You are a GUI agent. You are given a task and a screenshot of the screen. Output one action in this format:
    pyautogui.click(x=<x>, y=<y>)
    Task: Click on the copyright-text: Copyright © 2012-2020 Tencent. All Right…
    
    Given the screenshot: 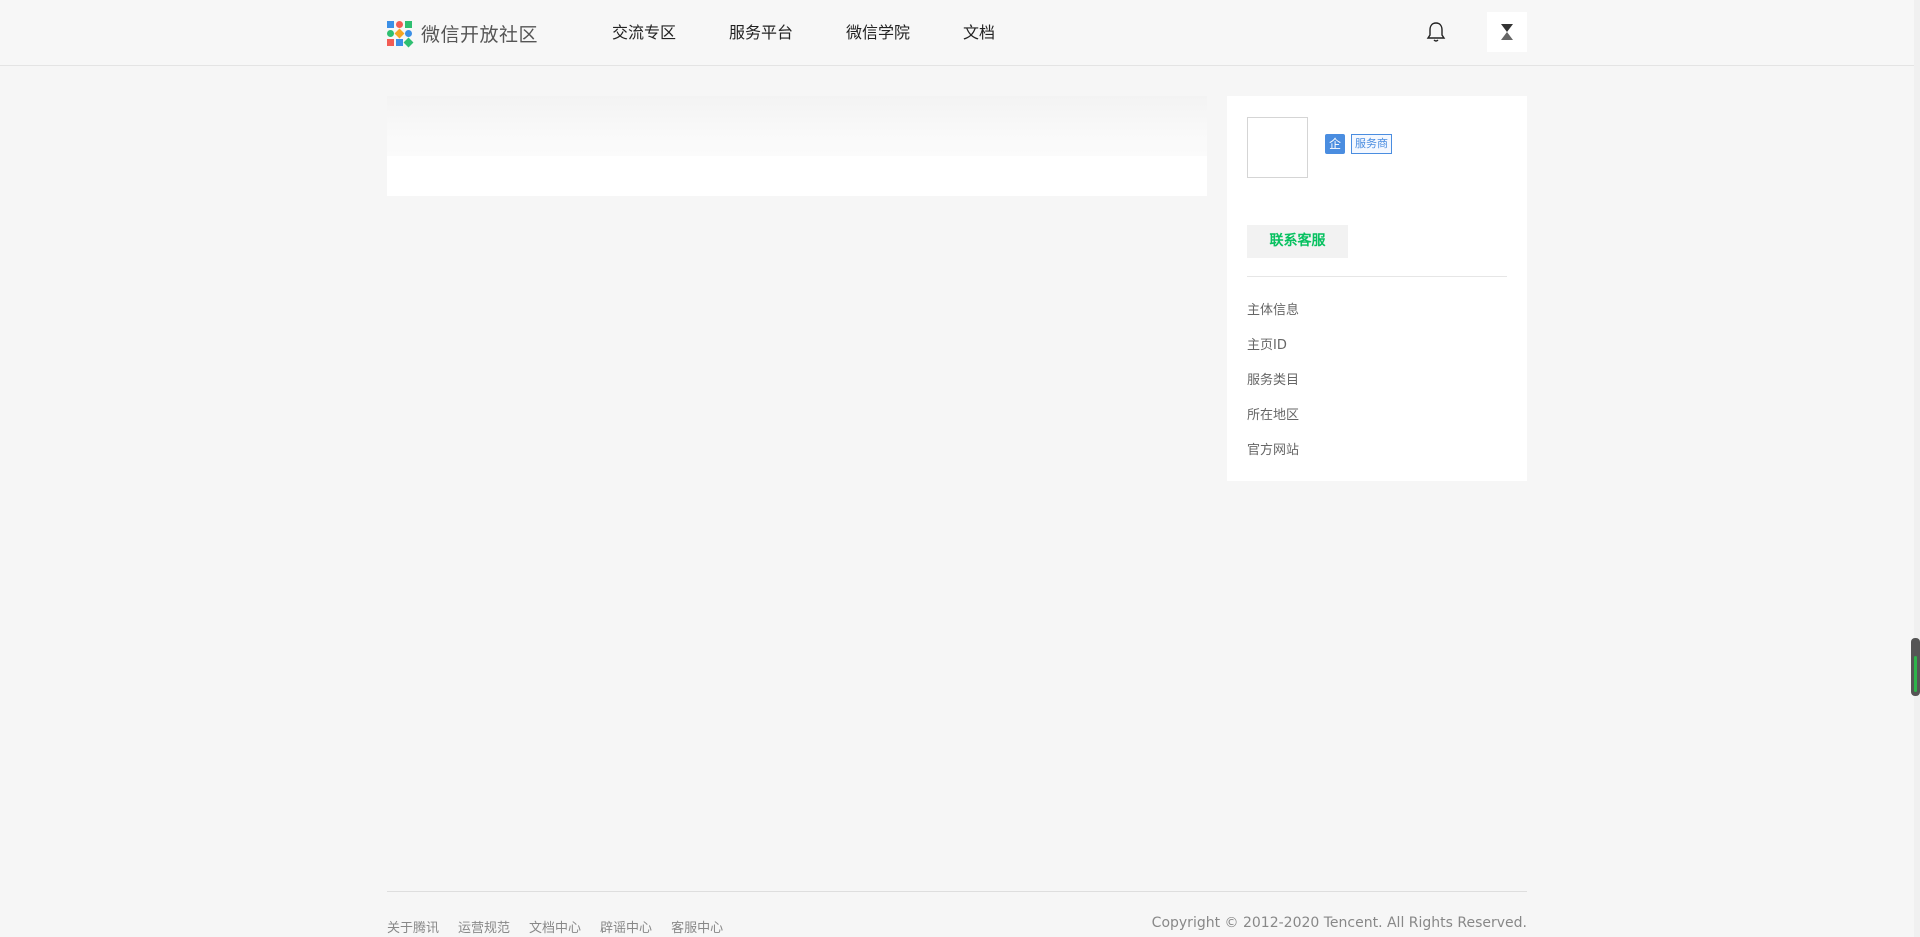 What is the action you would take?
    pyautogui.click(x=1339, y=923)
    